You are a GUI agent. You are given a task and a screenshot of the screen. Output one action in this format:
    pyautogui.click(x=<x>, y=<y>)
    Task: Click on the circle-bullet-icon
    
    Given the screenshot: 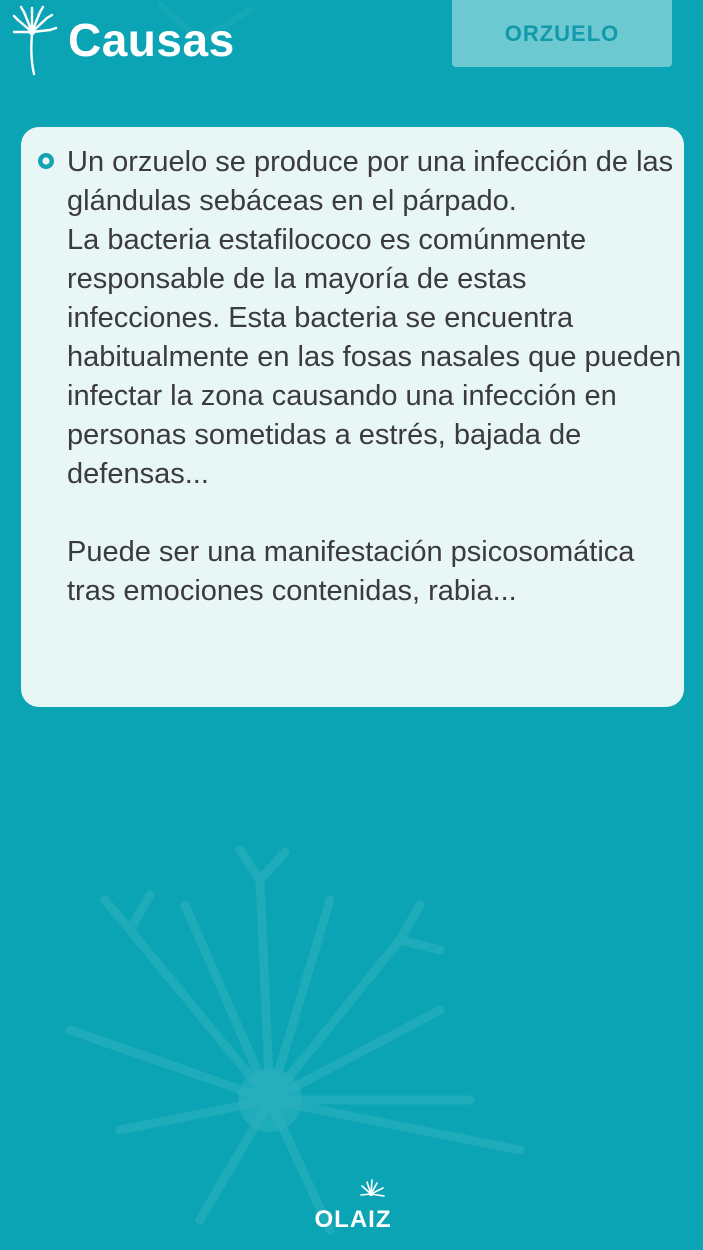 What is the action you would take?
    pyautogui.click(x=46, y=161)
    